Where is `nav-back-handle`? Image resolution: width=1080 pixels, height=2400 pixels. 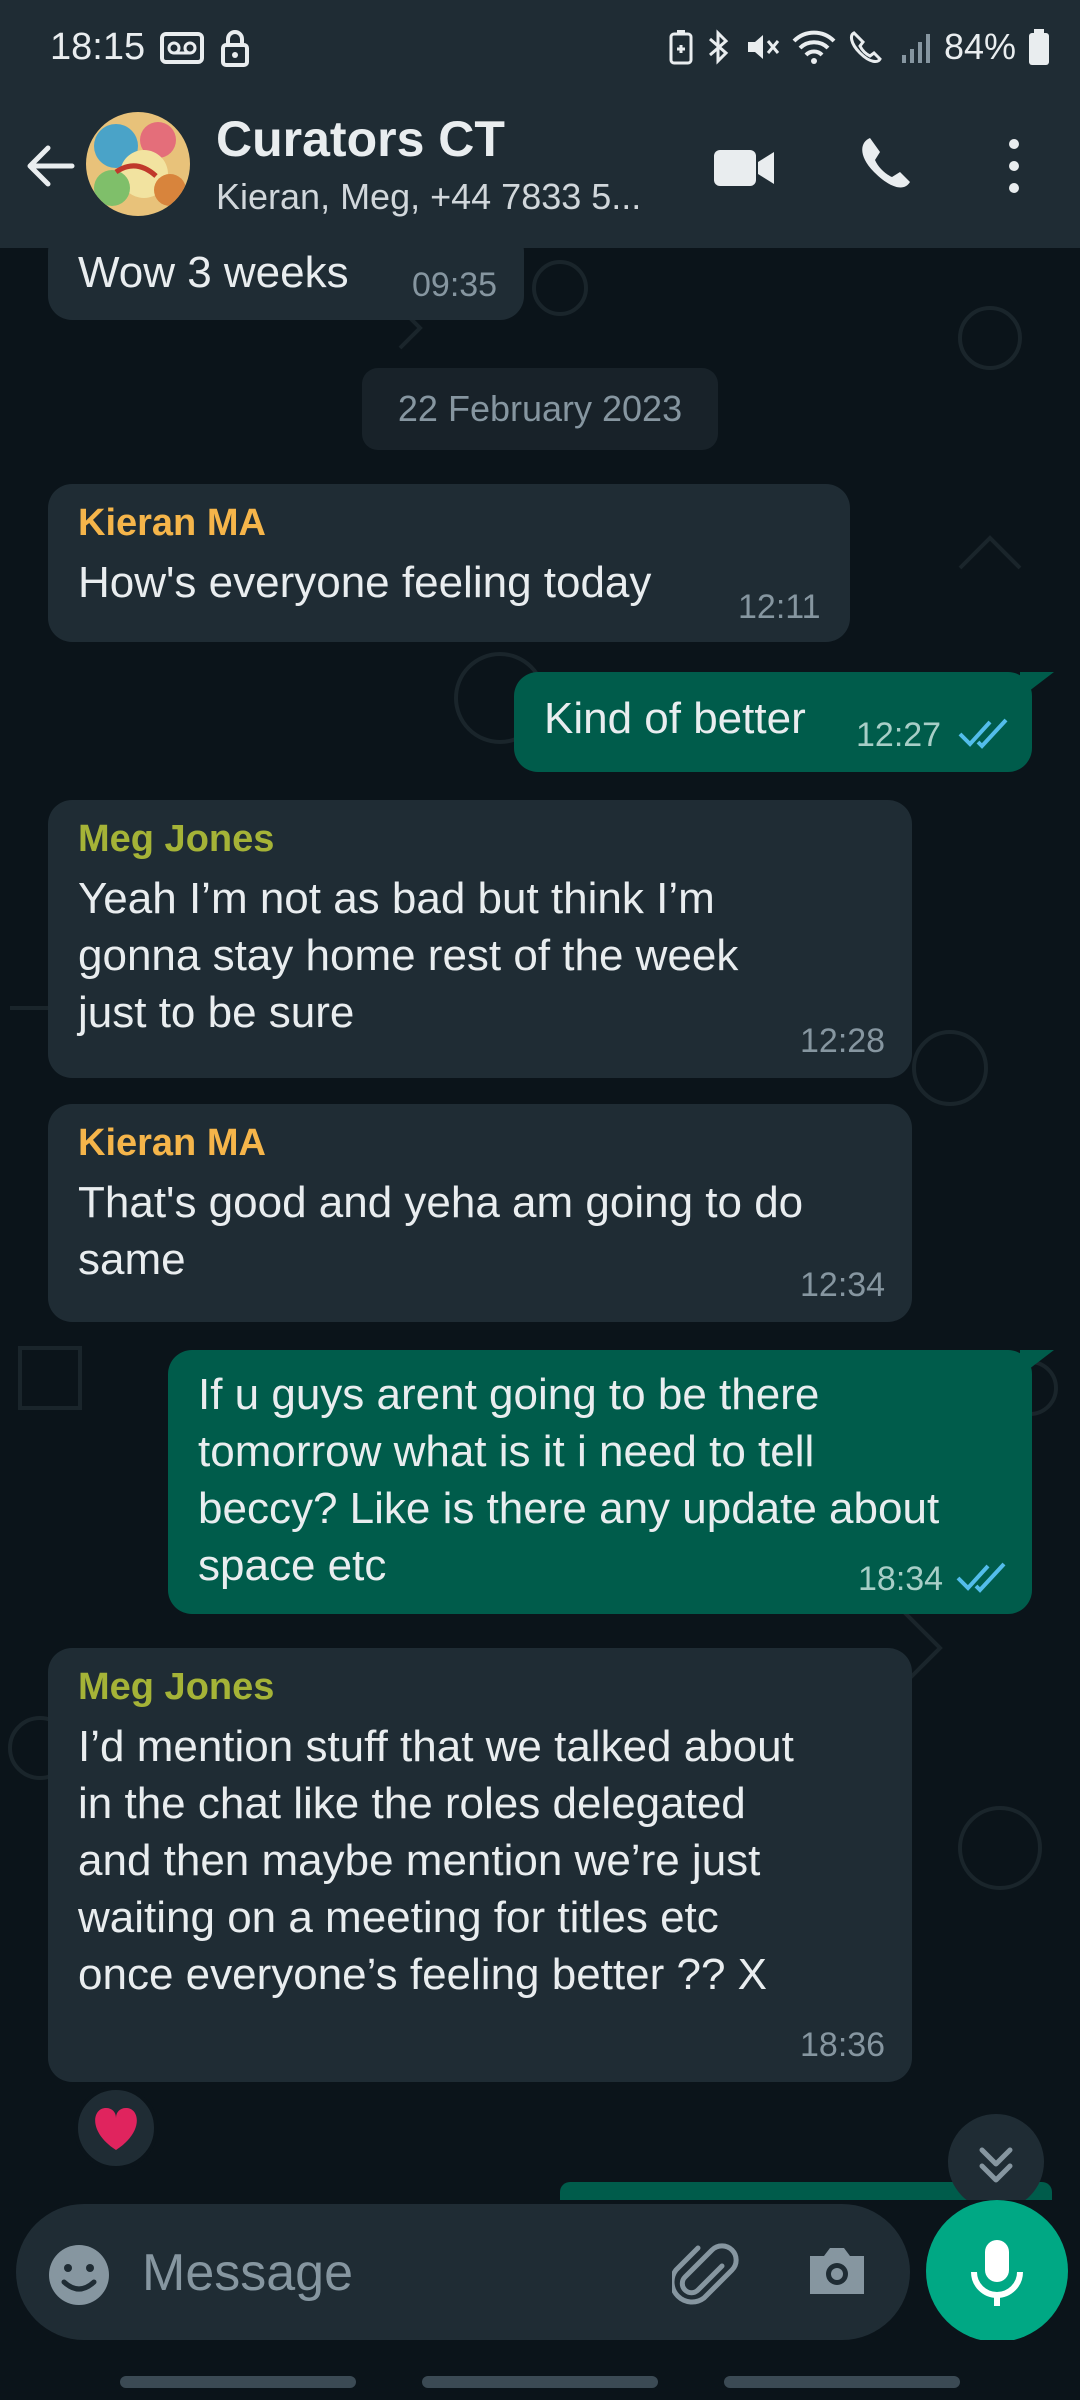 nav-back-handle is located at coordinates (842, 2382).